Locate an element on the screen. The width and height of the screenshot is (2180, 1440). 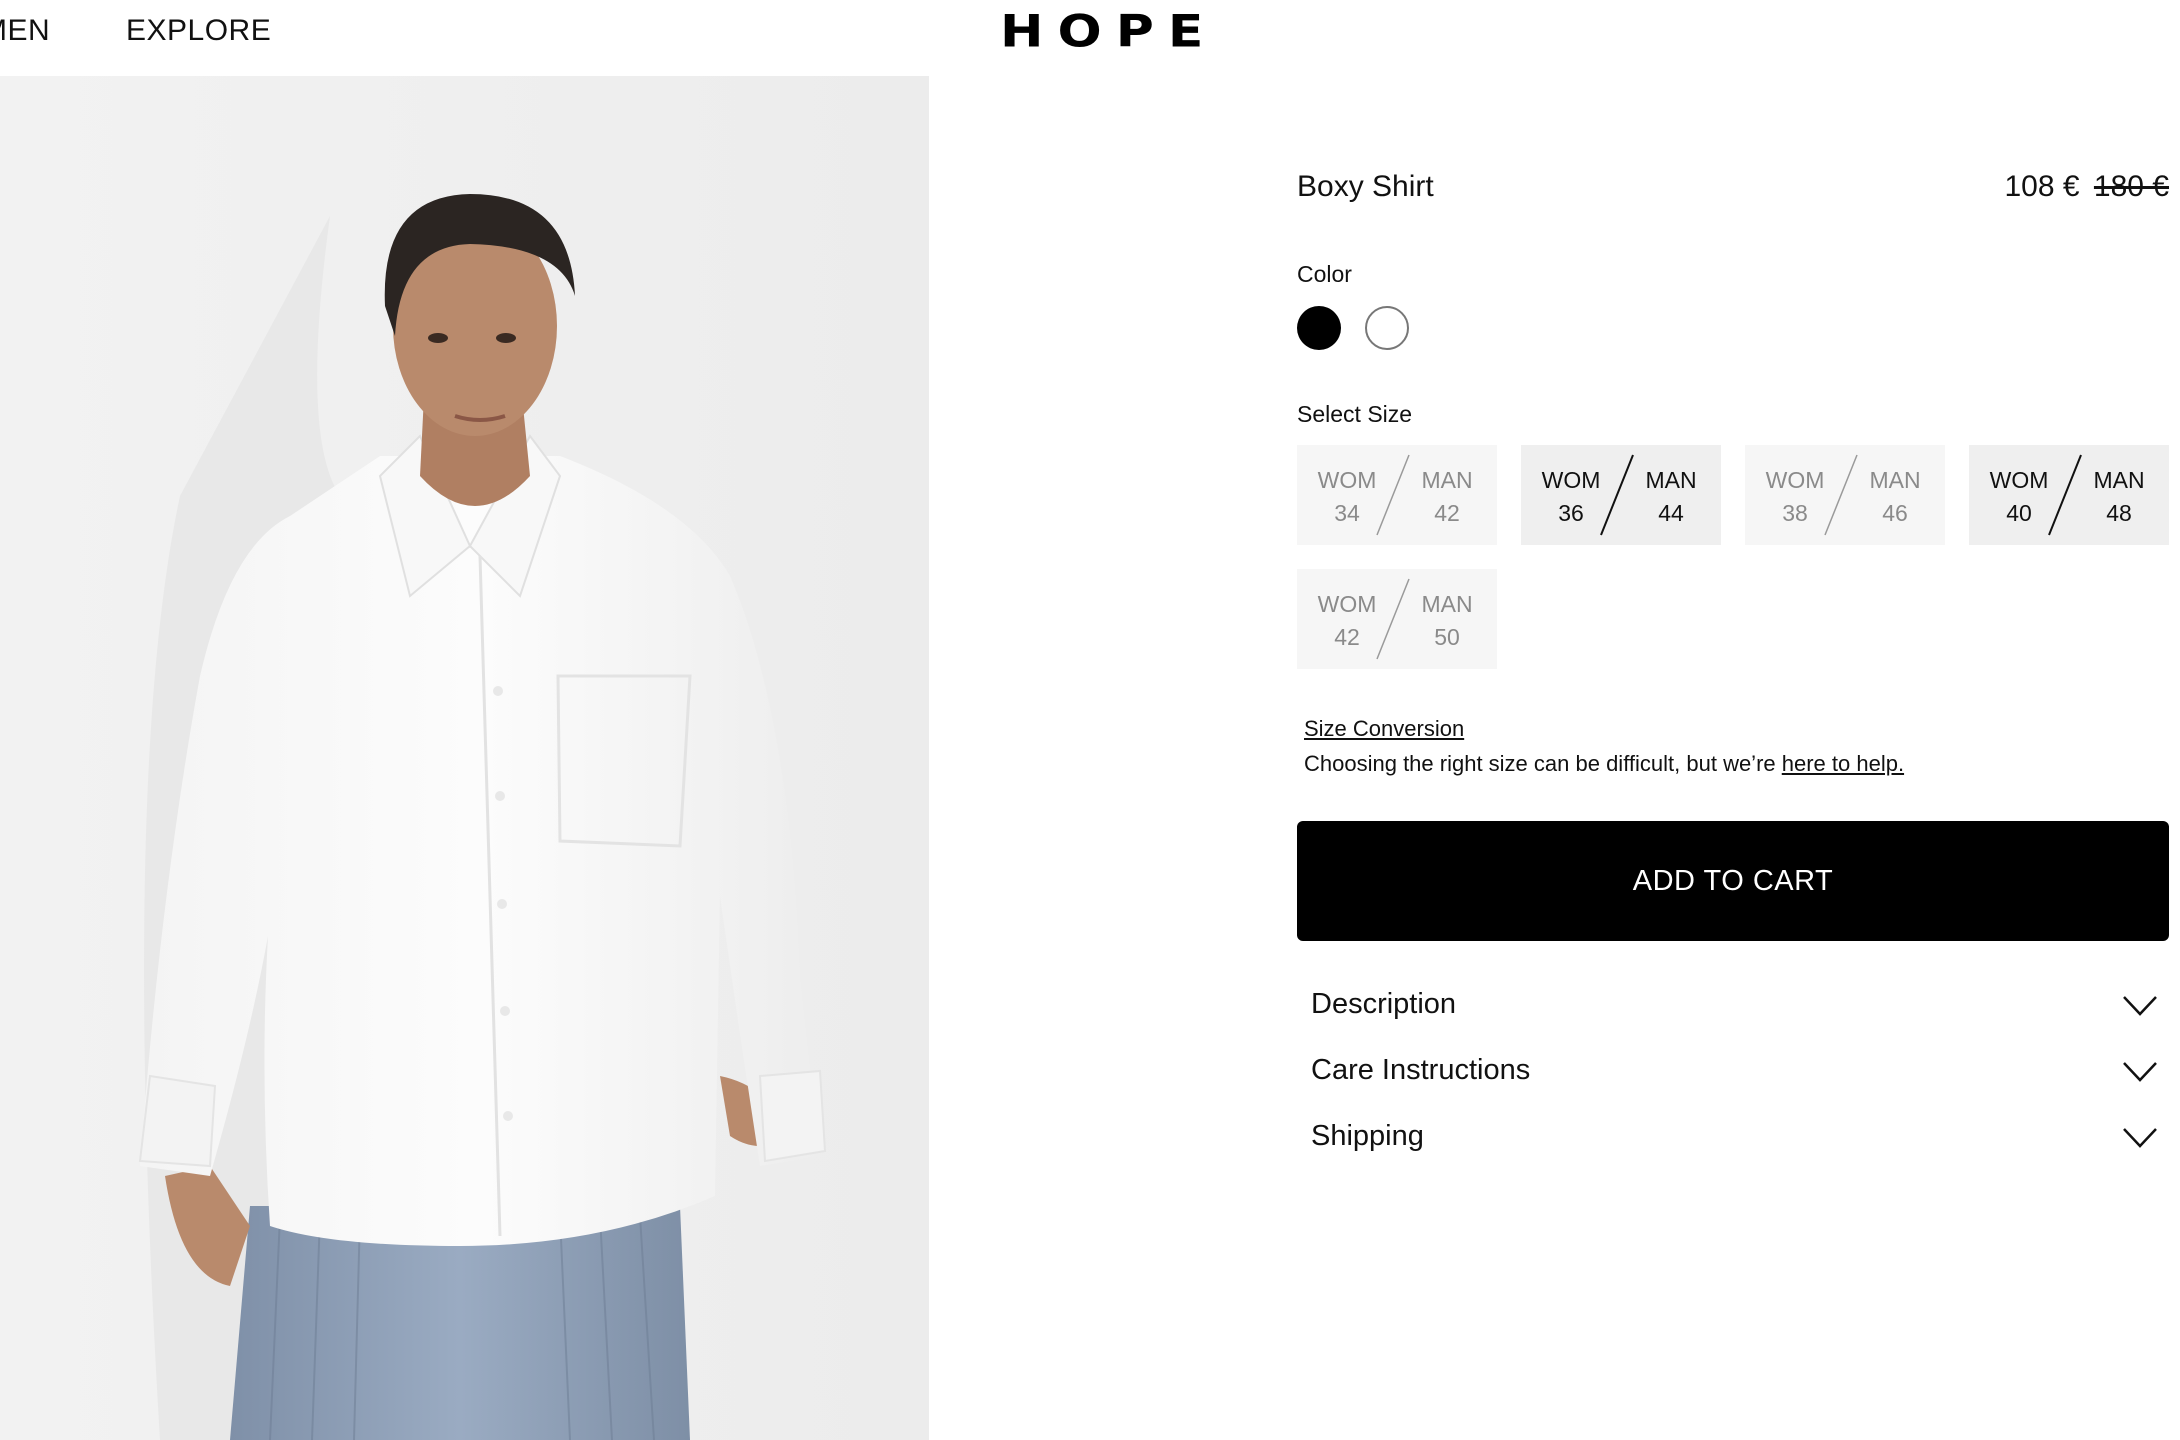
size-option-wom34-man42: WOM 34 MAN 42 is located at coordinates (1397, 495).